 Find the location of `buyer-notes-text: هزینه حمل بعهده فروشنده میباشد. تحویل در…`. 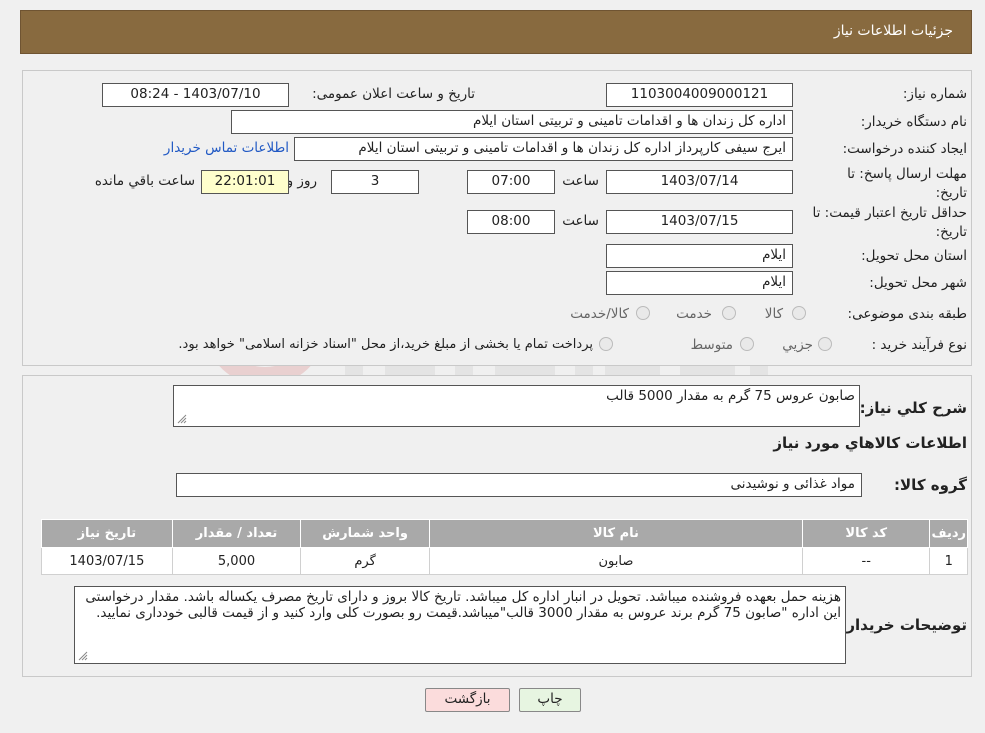

buyer-notes-text: هزینه حمل بعهده فروشنده میباشد. تحویل در… is located at coordinates (463, 605).